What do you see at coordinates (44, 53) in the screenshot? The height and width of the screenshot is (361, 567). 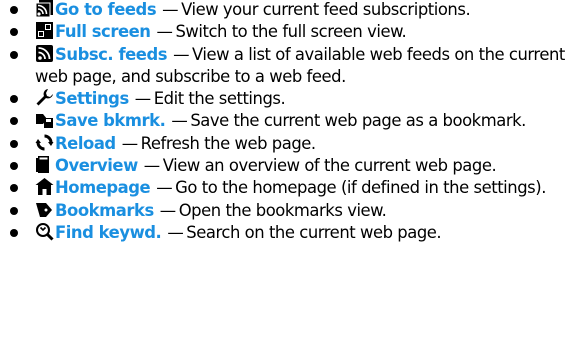 I see `rss-icon` at bounding box center [44, 53].